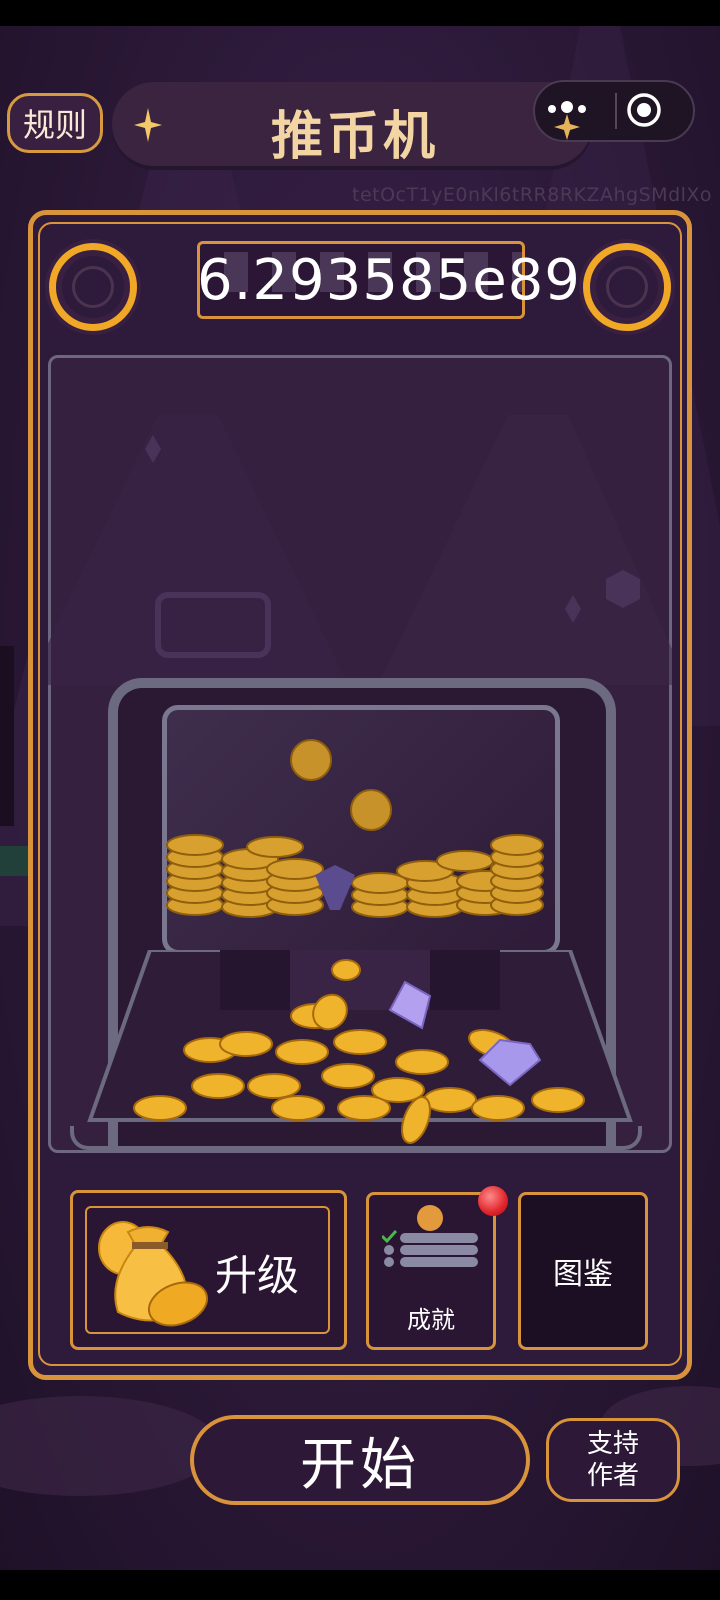 The image size is (720, 1600). Describe the element at coordinates (612, 1476) in the screenshot. I see `support-label-line2: 作者` at that location.